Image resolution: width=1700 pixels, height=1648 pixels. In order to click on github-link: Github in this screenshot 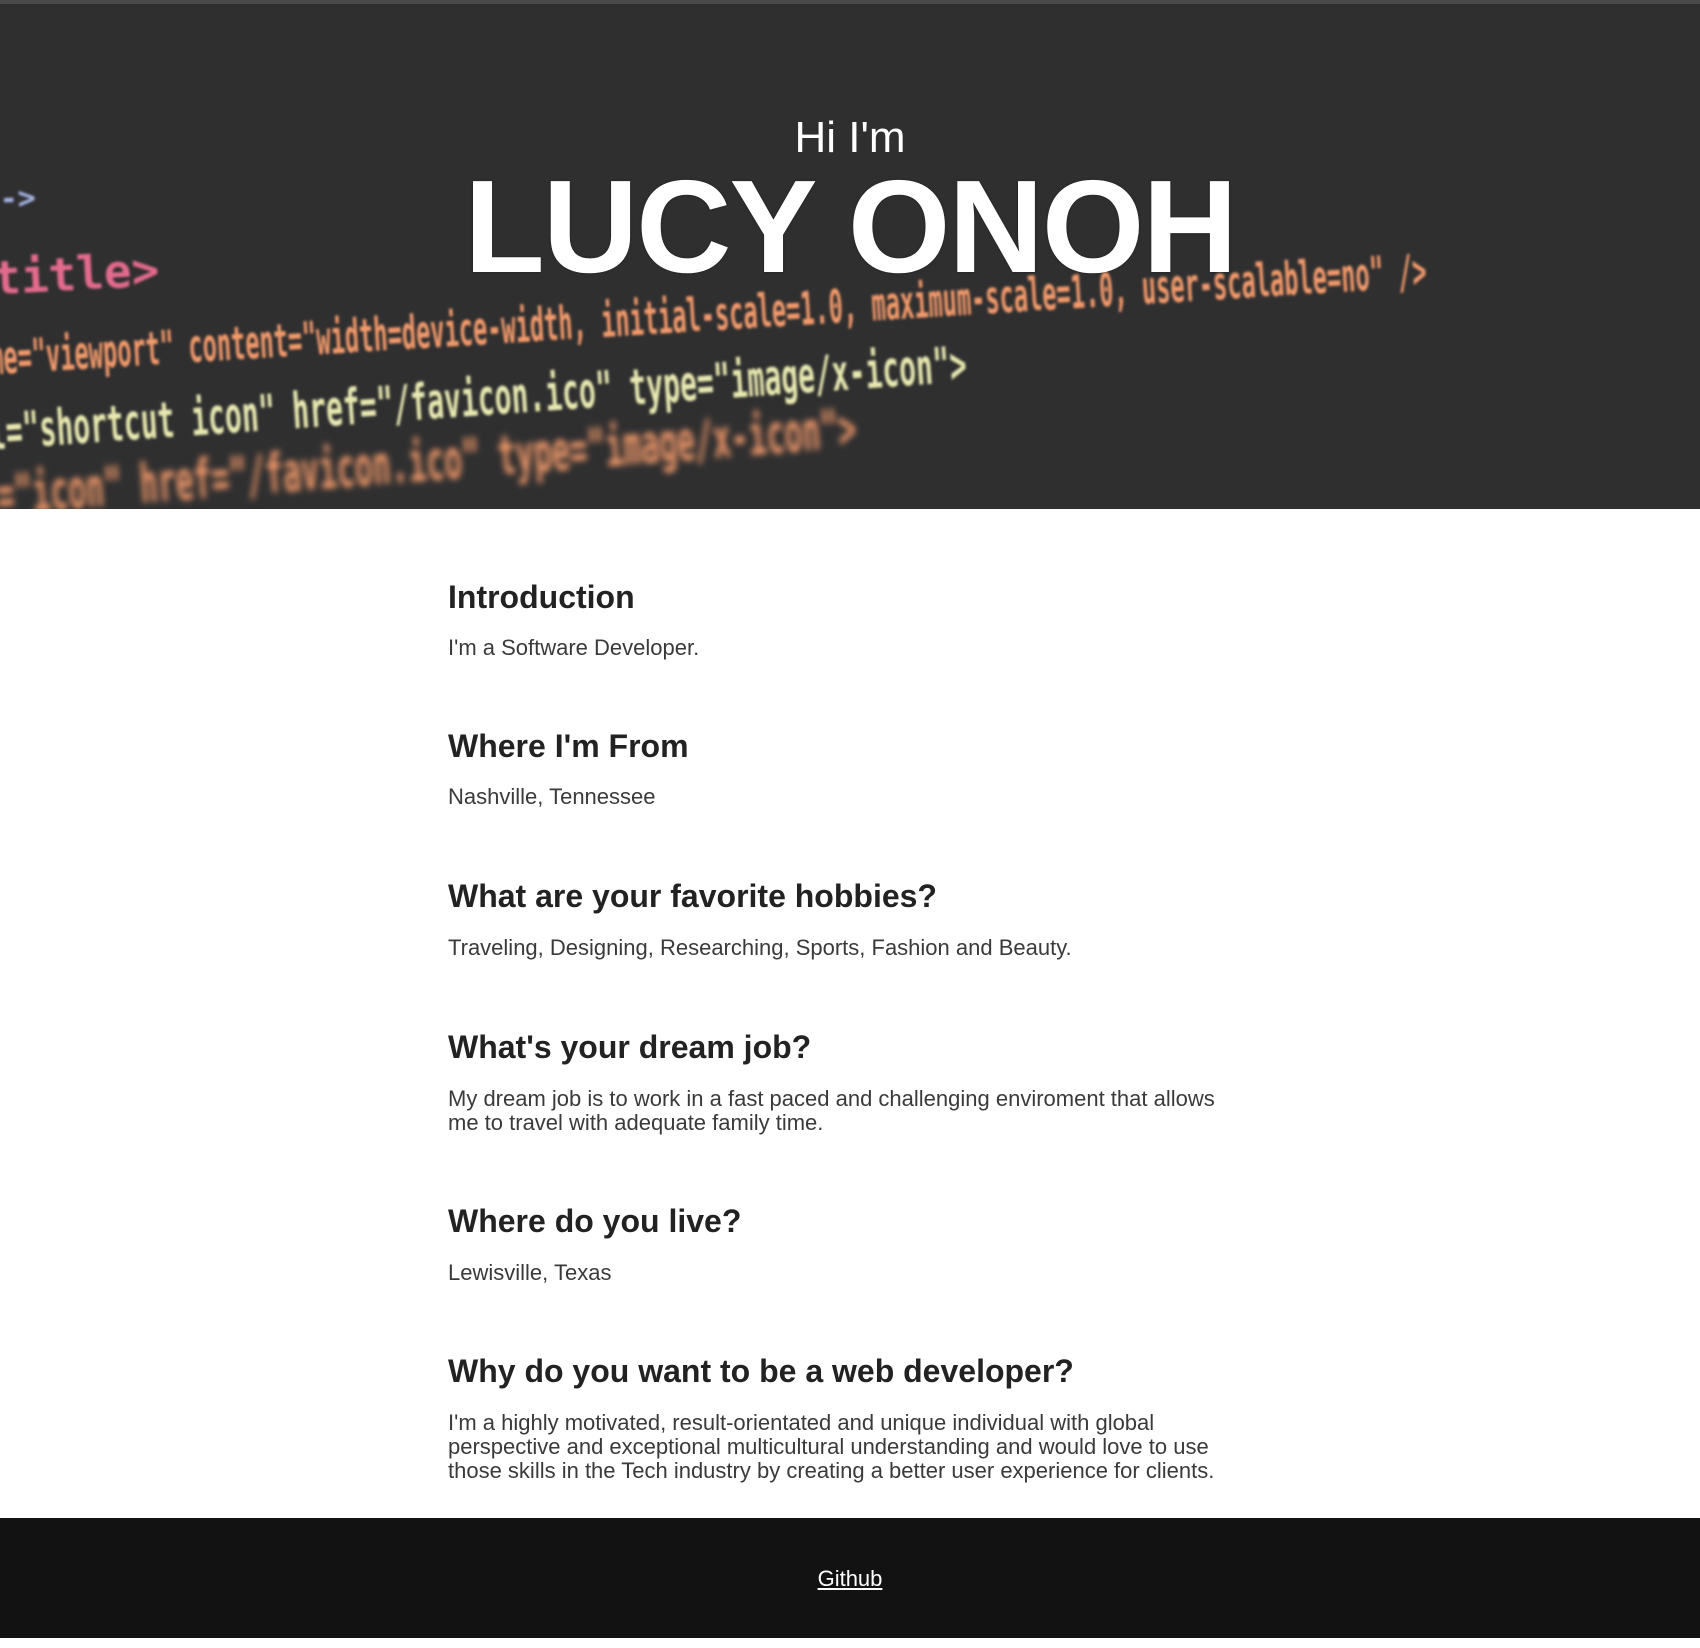, I will do `click(850, 1579)`.